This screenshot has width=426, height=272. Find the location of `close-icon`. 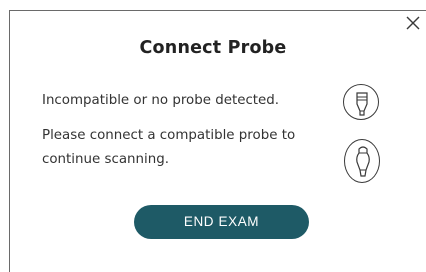

close-icon is located at coordinates (413, 23).